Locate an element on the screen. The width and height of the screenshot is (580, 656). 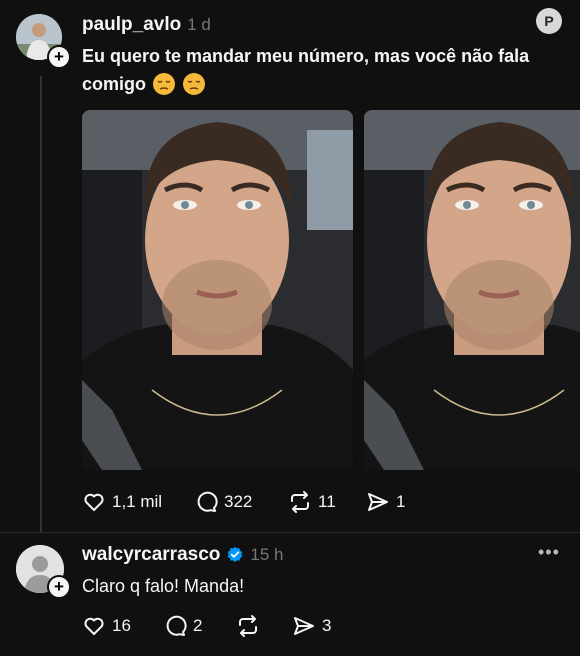
reply-text: Claro q falo! Manda! is located at coordinates (163, 586).